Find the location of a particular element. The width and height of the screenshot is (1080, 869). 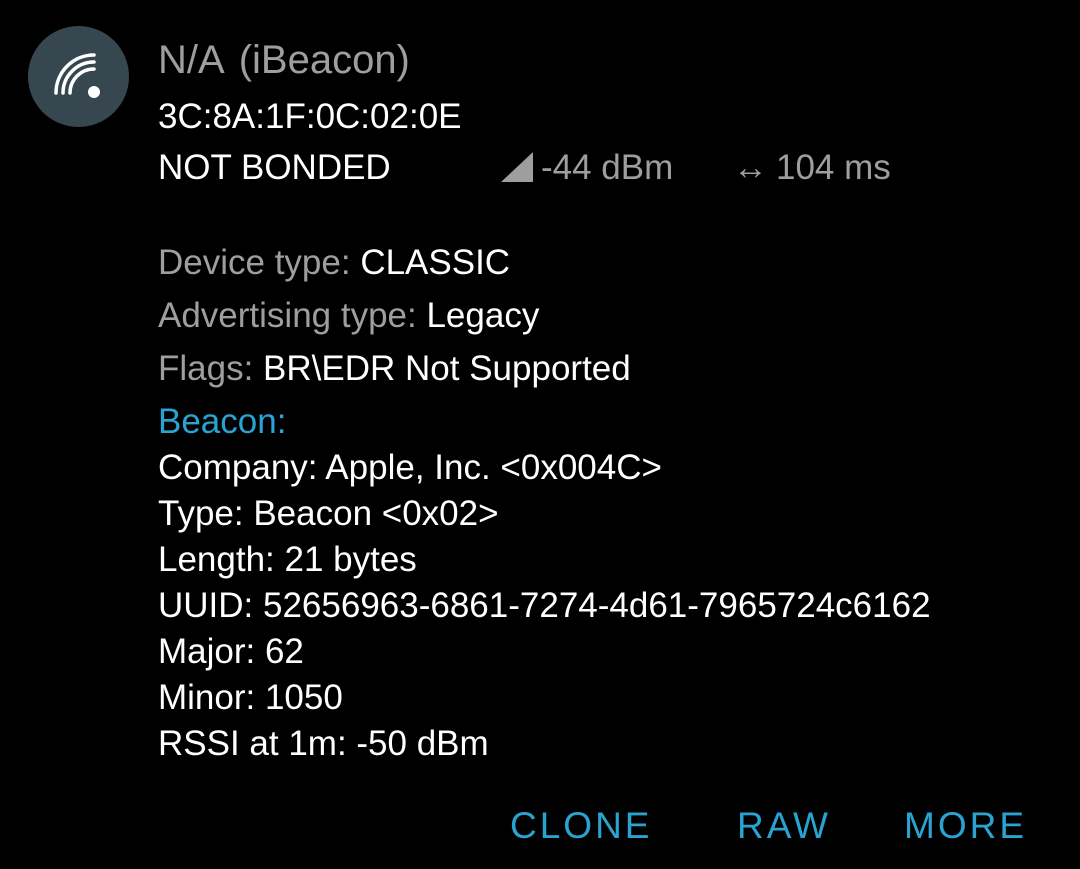

device-type-tag: (iBeacon) is located at coordinates (324, 60).